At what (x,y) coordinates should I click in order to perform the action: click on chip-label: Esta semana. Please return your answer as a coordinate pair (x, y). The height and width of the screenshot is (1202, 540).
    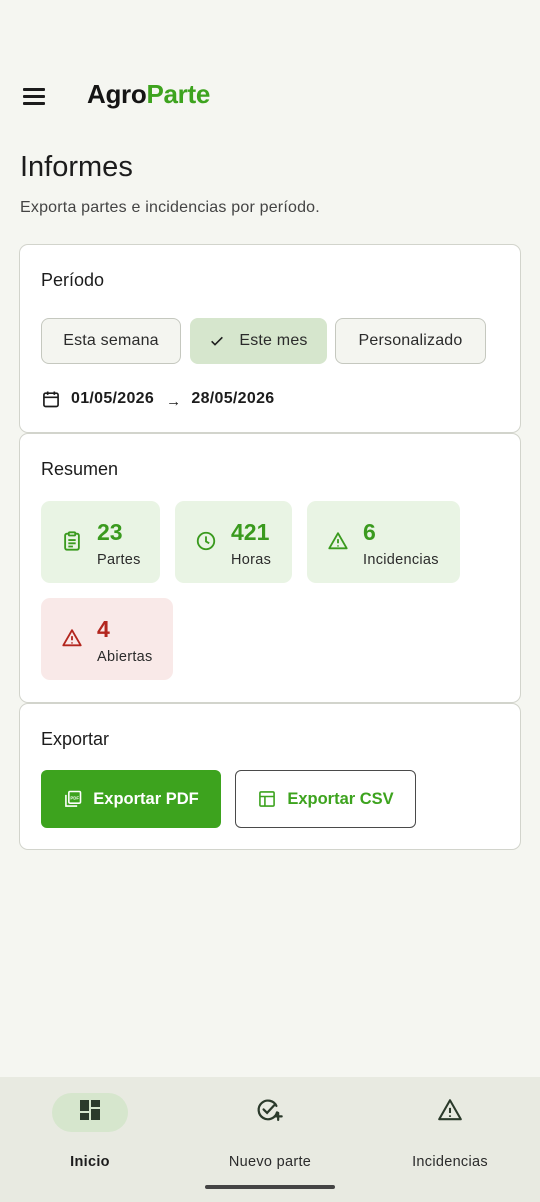
    Looking at the image, I should click on (111, 340).